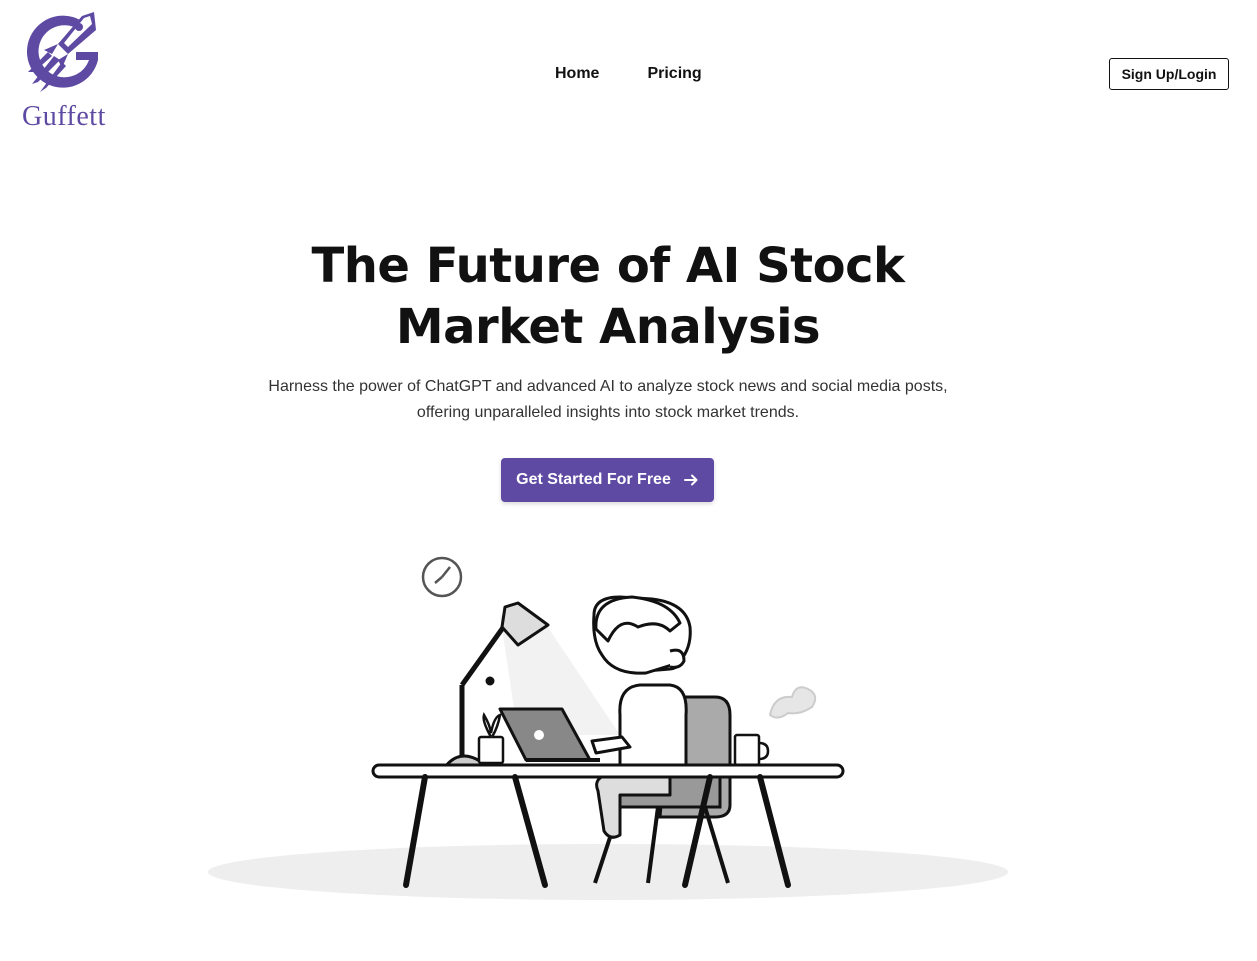  I want to click on get-started-label: Get Started For Free, so click(593, 479).